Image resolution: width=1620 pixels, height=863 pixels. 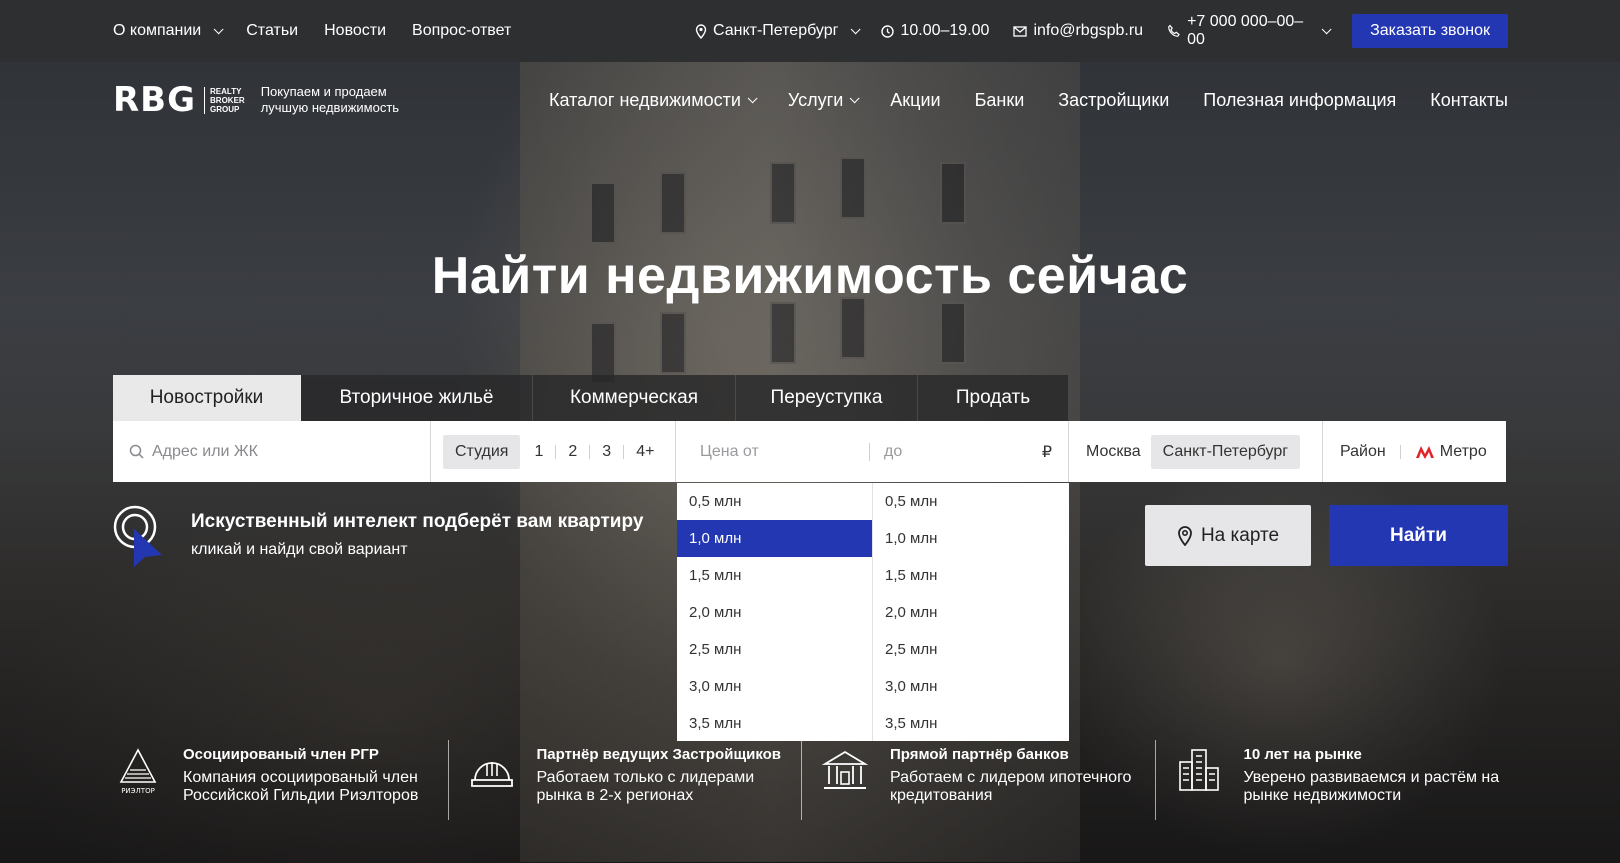 What do you see at coordinates (993, 398) in the screenshot?
I see `tab-sell: Продать` at bounding box center [993, 398].